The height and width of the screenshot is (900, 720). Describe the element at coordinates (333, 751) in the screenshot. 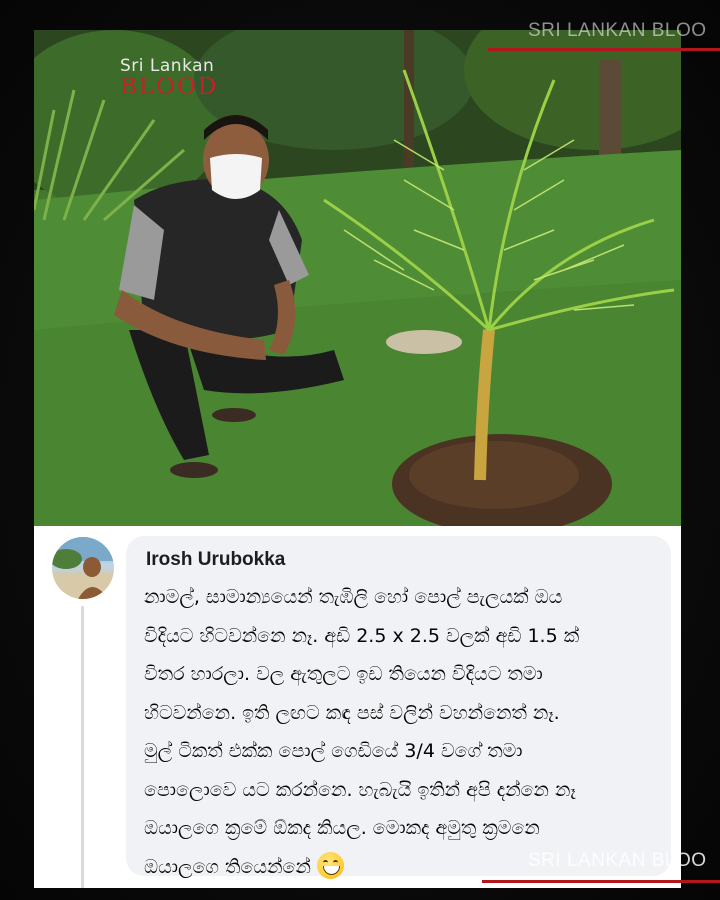

I see `comment-line: මුල් ටිකත් එක්ක පොල් ගෙඩියේ 3/4 වගේ තමා` at that location.